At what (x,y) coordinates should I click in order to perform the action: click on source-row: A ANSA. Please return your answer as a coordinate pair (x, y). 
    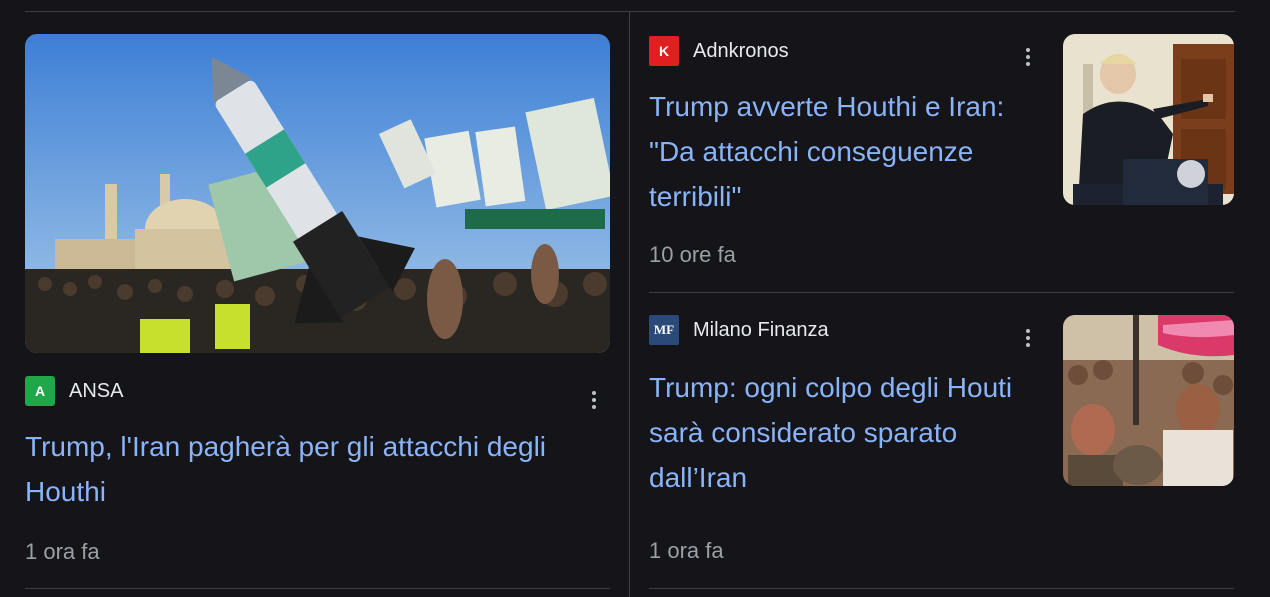
    Looking at the image, I should click on (74, 391).